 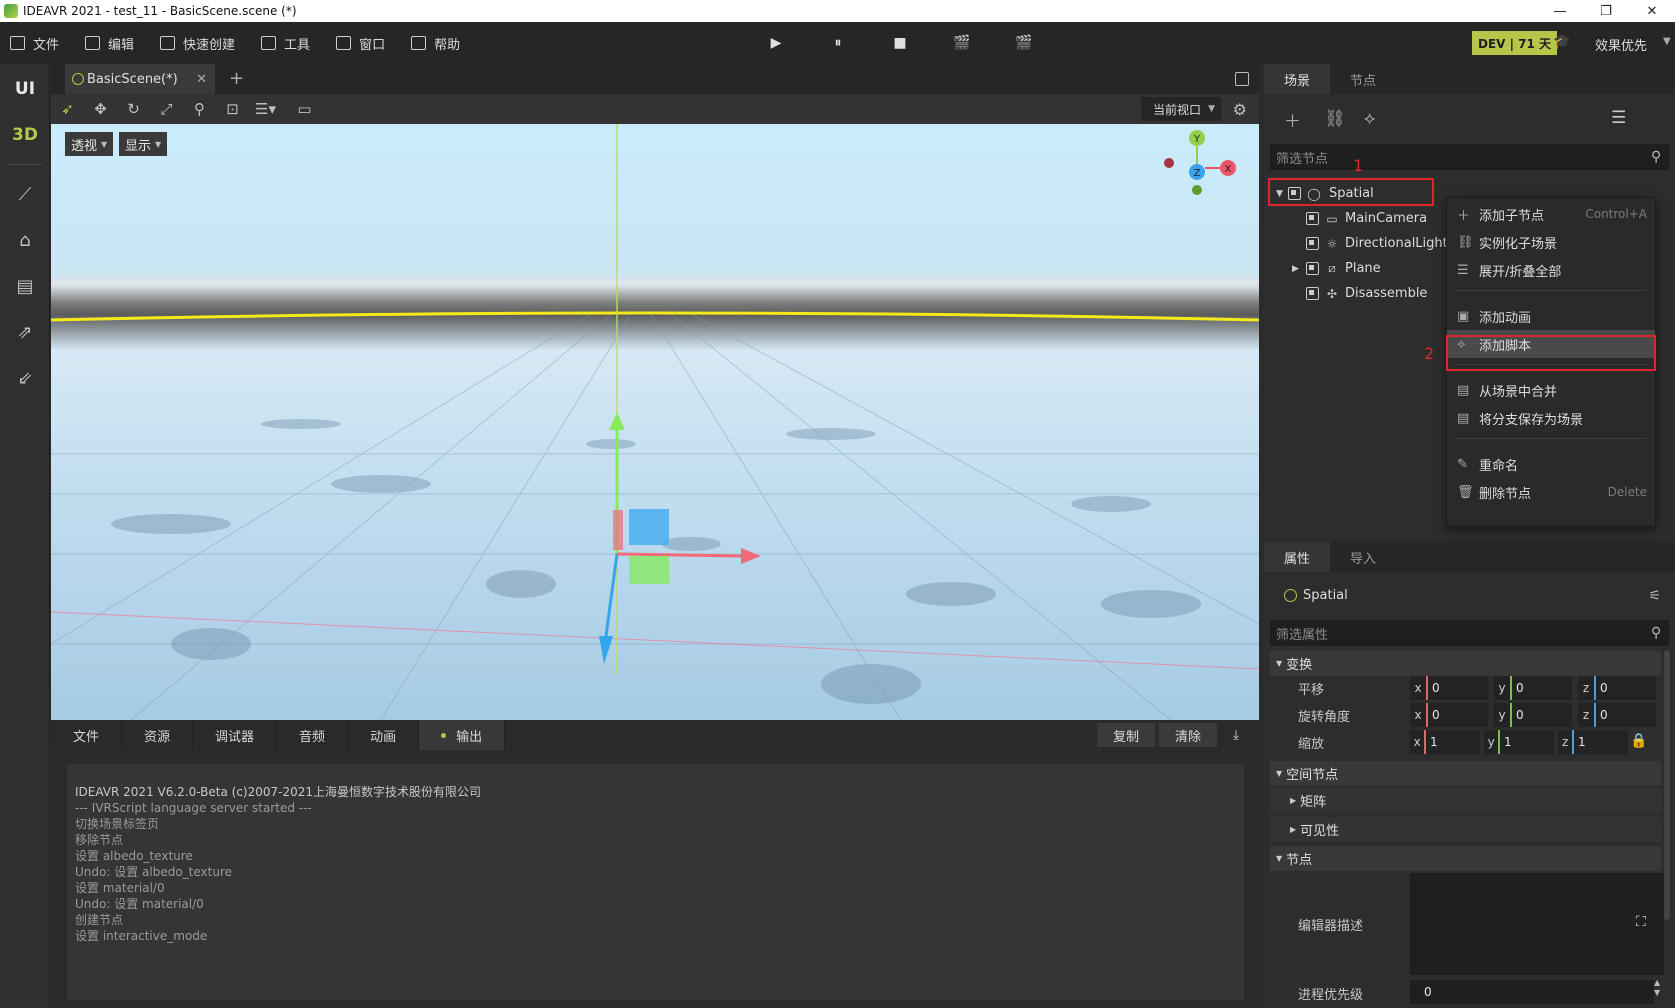 What do you see at coordinates (109, 43) in the screenshot?
I see `menu-edit: 编辑` at bounding box center [109, 43].